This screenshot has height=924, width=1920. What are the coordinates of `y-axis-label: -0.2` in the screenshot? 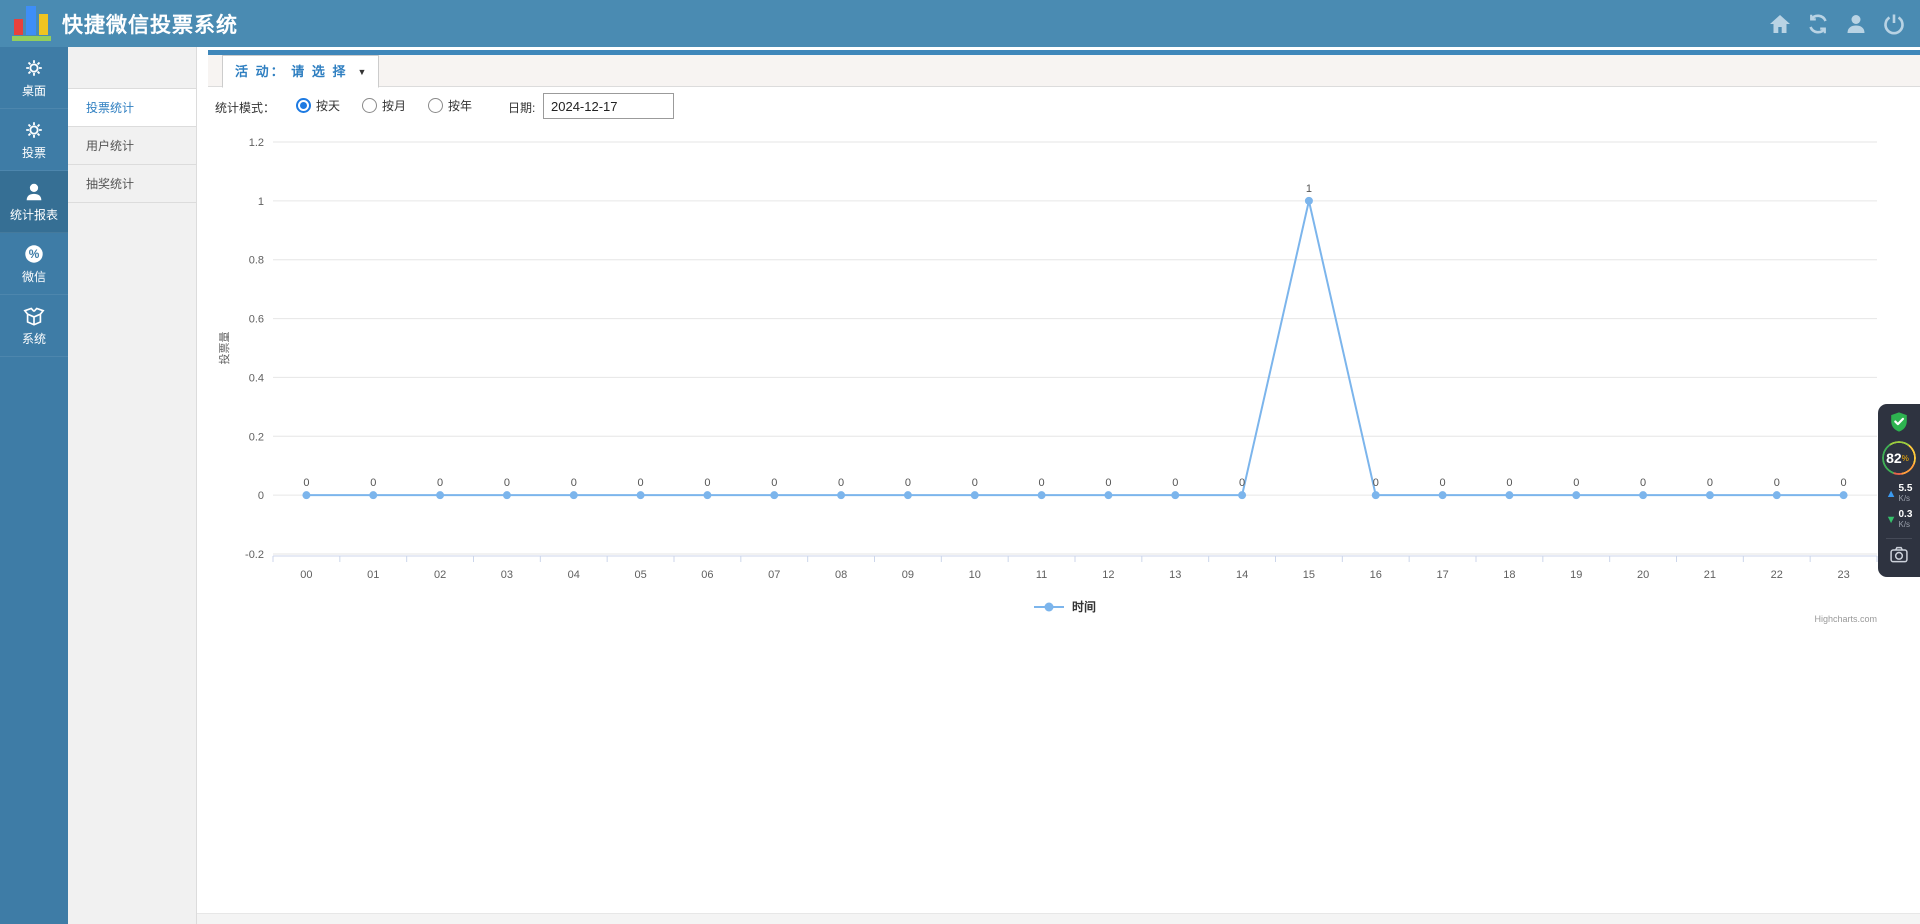 It's located at (254, 555).